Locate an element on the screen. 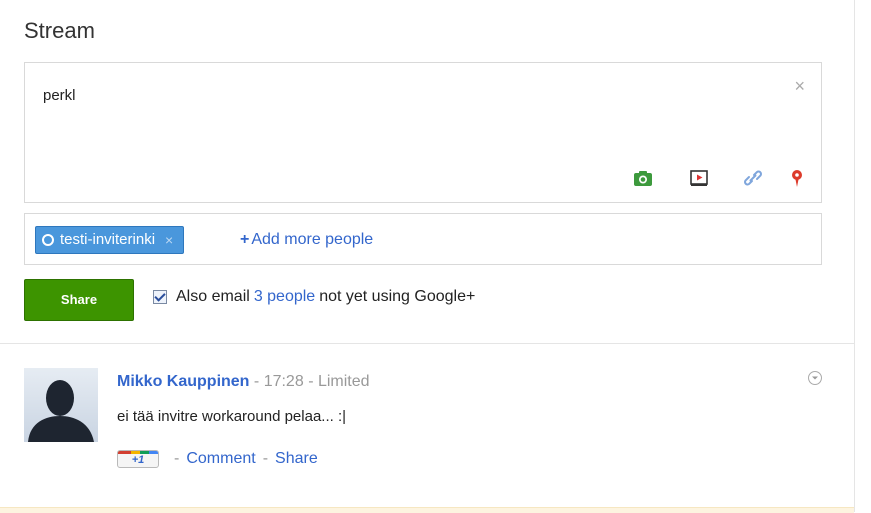  divider is located at coordinates (427, 343).